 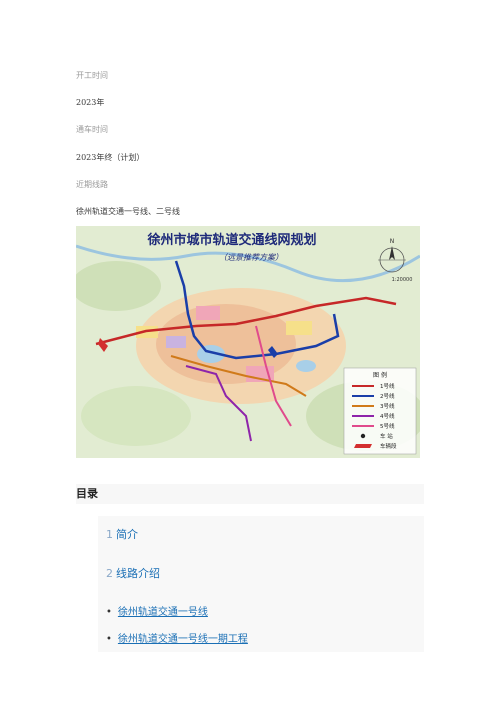 I want to click on near-term-lines-label: 近期线路, so click(x=92, y=184).